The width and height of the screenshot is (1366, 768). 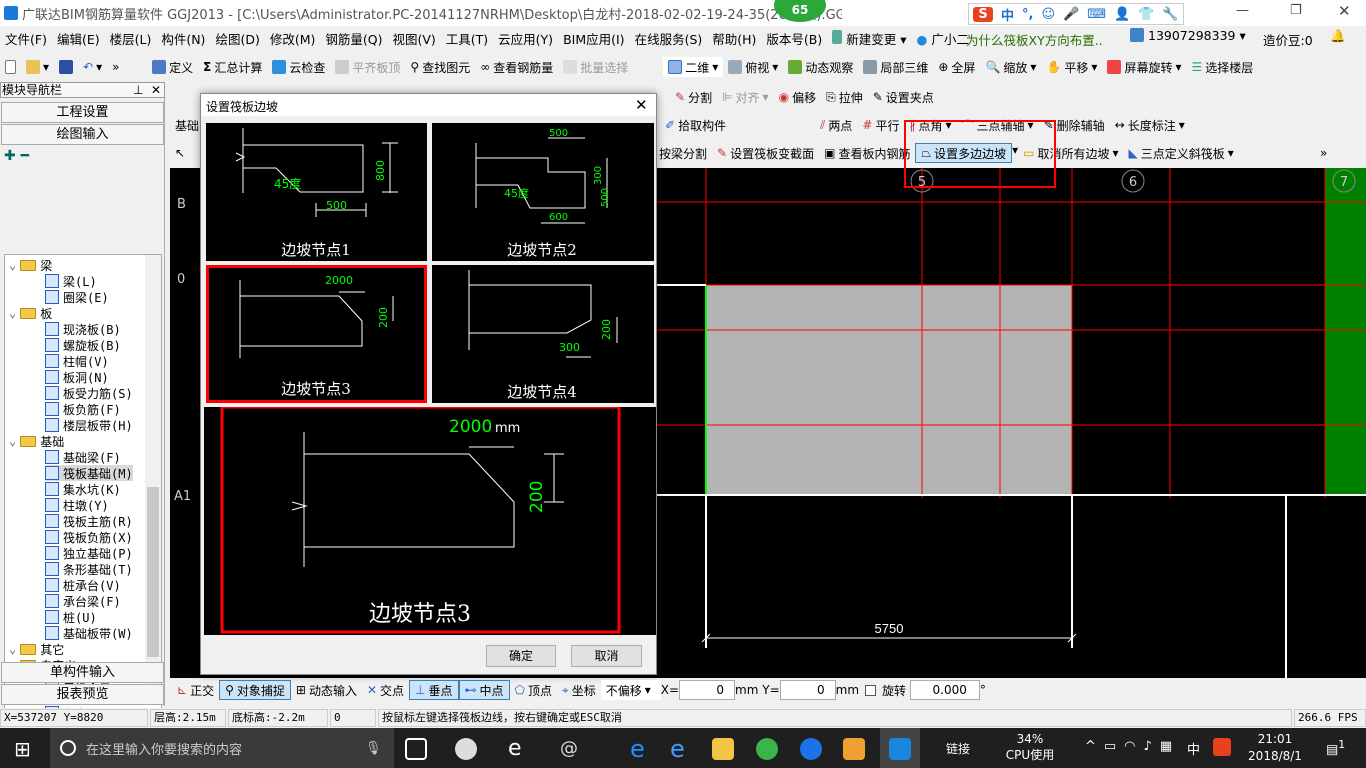 I want to click on tree-folder: ⌄ 梁, so click(x=30, y=265).